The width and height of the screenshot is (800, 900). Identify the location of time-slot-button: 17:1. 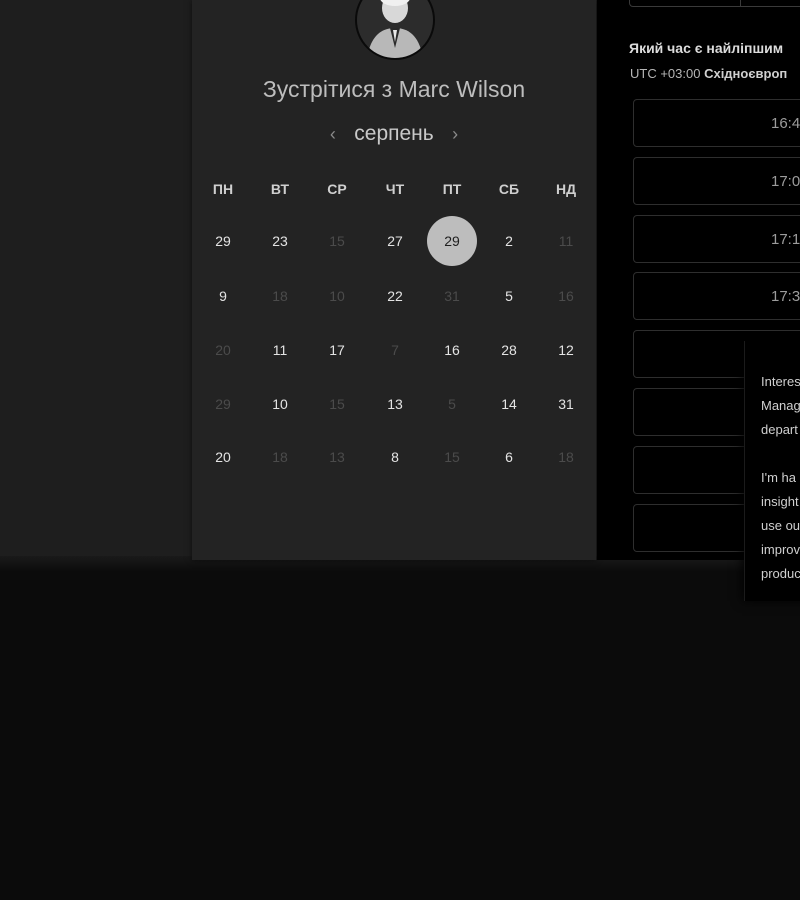
(716, 238).